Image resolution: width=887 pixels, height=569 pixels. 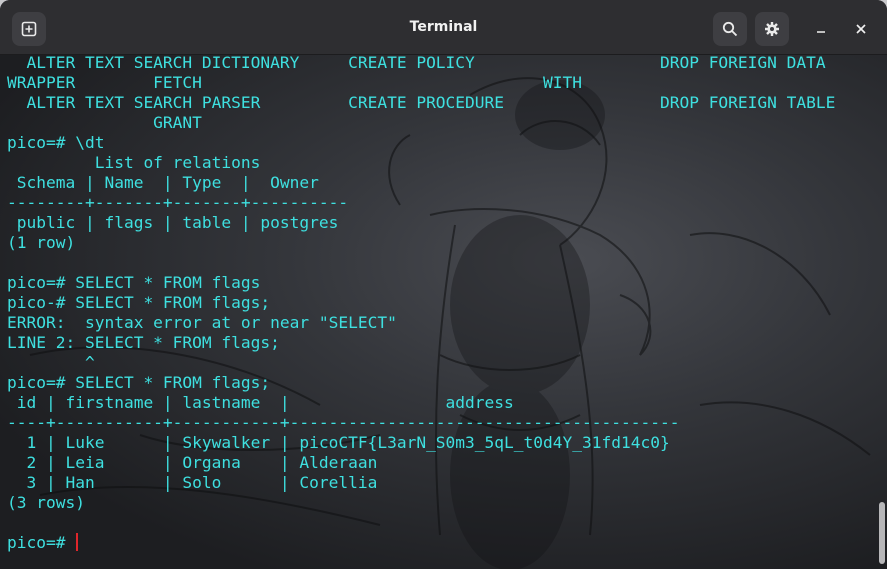 I want to click on command-prompt: pico=#, so click(x=43, y=543).